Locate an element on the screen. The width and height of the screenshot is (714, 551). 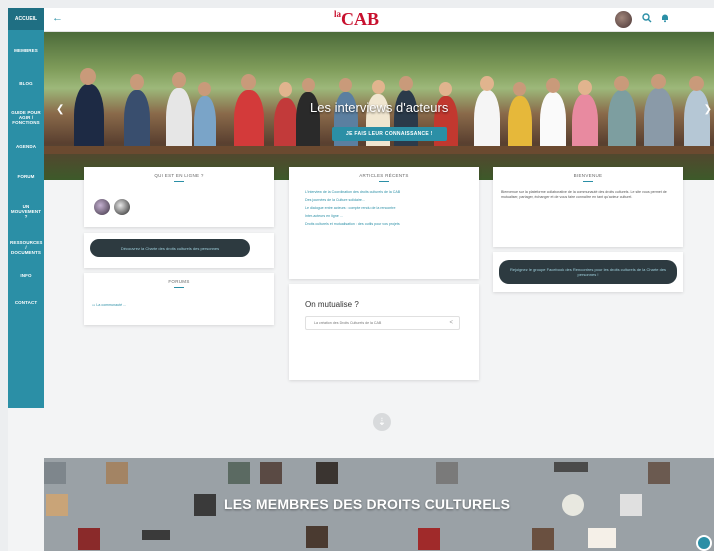
logo-prefix: la is located at coordinates (338, 14).